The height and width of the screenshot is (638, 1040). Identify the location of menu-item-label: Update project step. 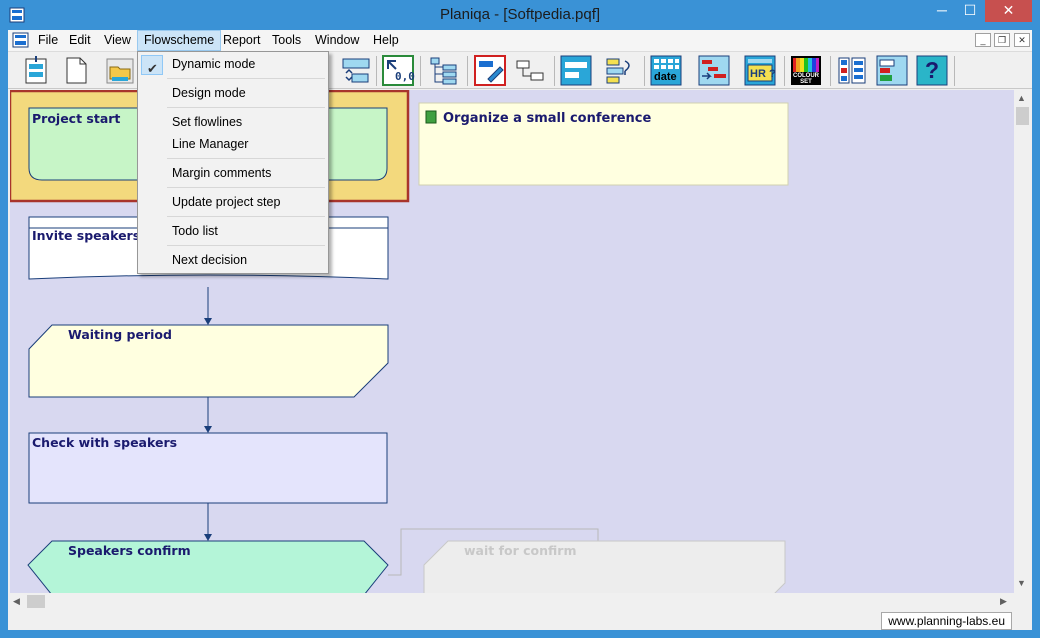
(226, 202).